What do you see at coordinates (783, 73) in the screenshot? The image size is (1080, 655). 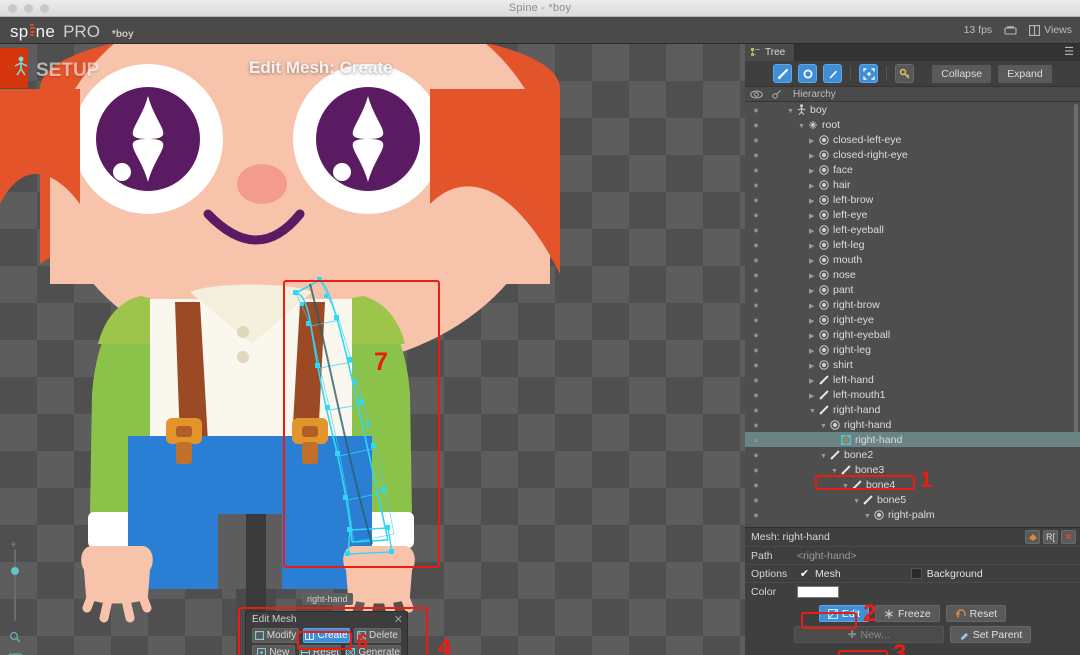 I see `bones-toggle` at bounding box center [783, 73].